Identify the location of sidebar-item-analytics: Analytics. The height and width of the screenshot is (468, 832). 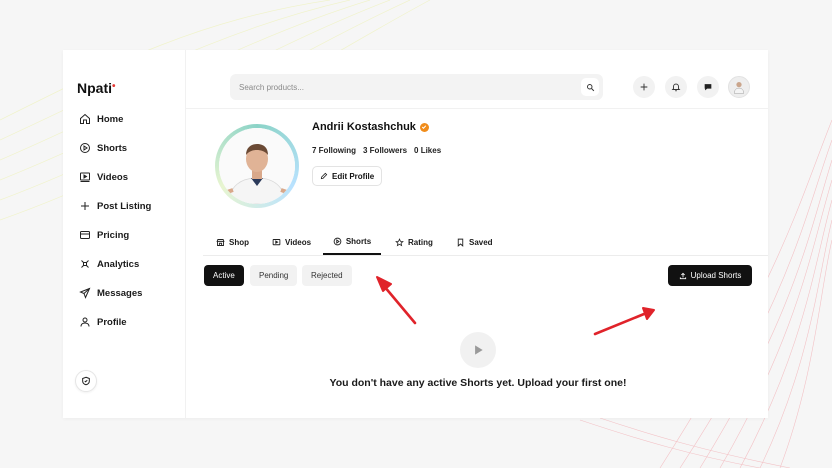
(109, 264).